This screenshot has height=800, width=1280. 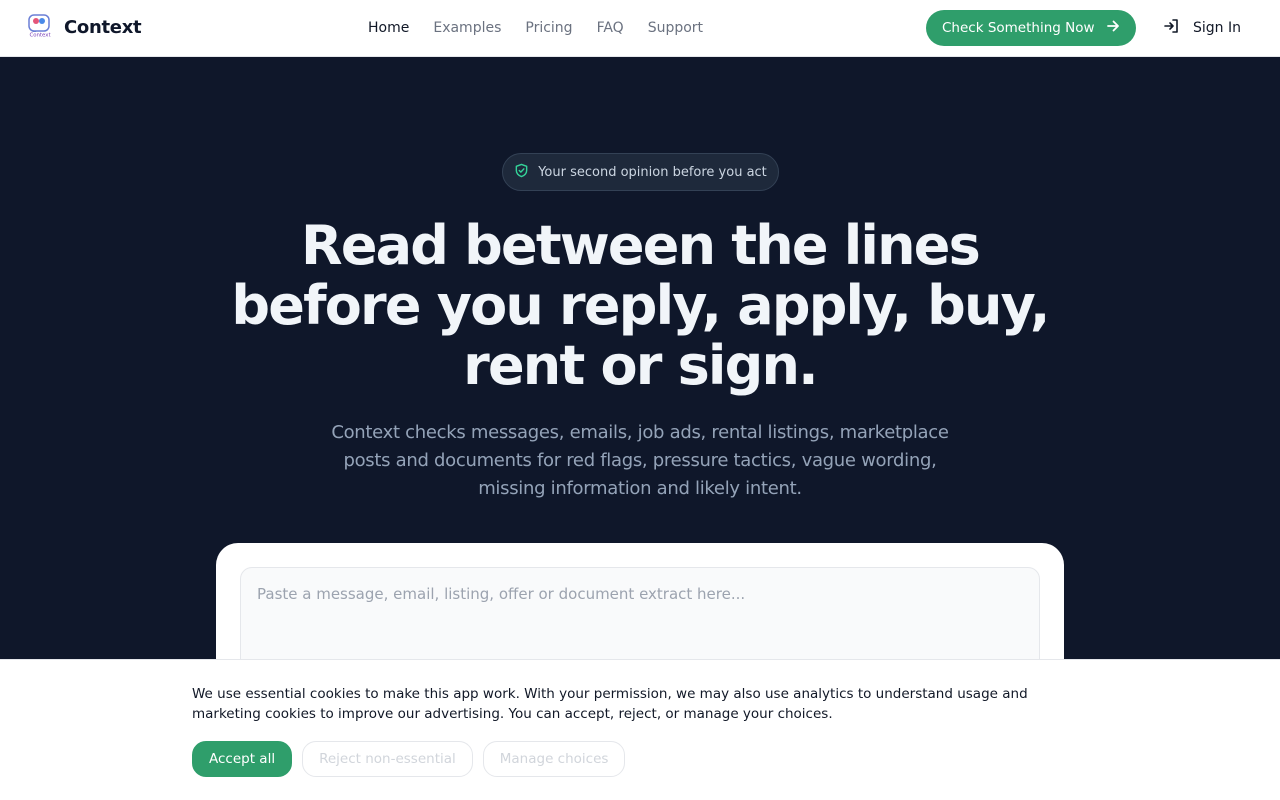 I want to click on hero-badge: Your second opinion before you act, so click(x=640, y=172).